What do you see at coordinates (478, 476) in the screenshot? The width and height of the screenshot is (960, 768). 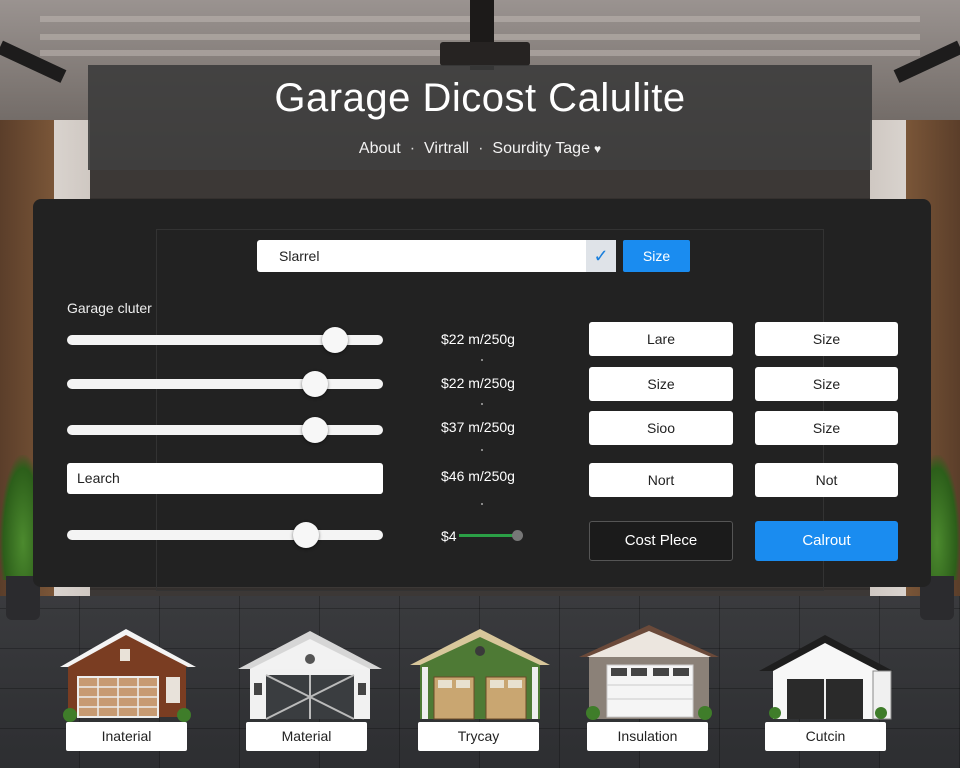 I see `price-value: $46 m/250g` at bounding box center [478, 476].